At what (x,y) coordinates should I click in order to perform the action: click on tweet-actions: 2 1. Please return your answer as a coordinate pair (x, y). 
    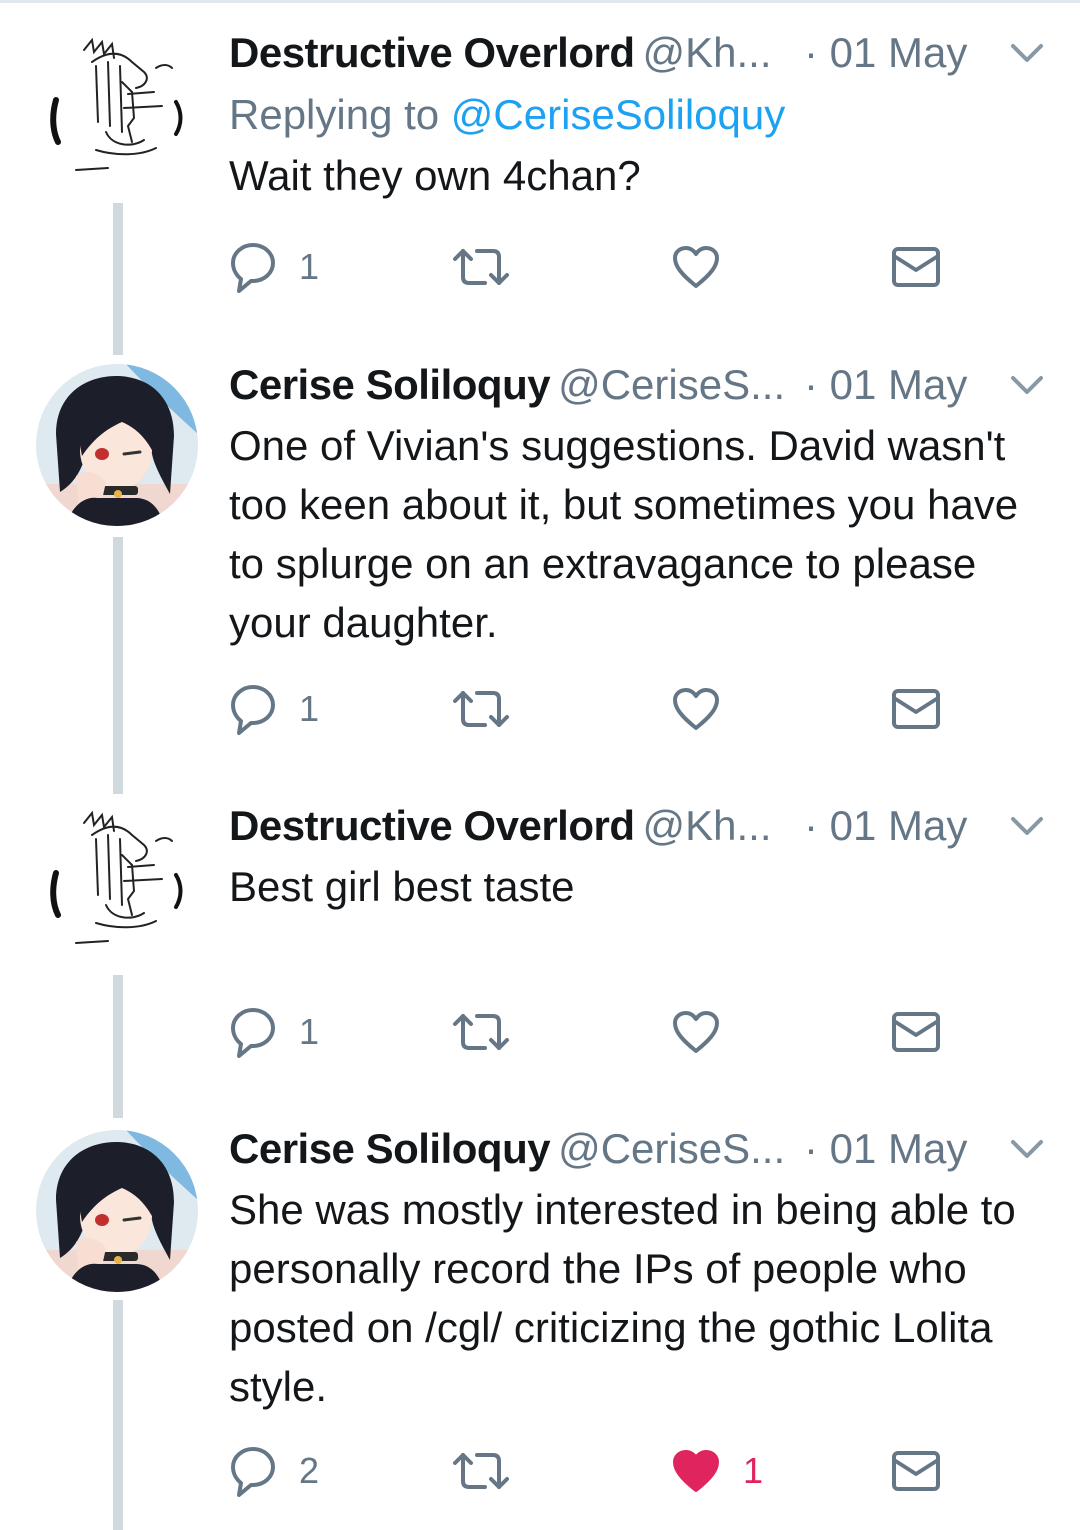
    Looking at the image, I should click on (589, 1471).